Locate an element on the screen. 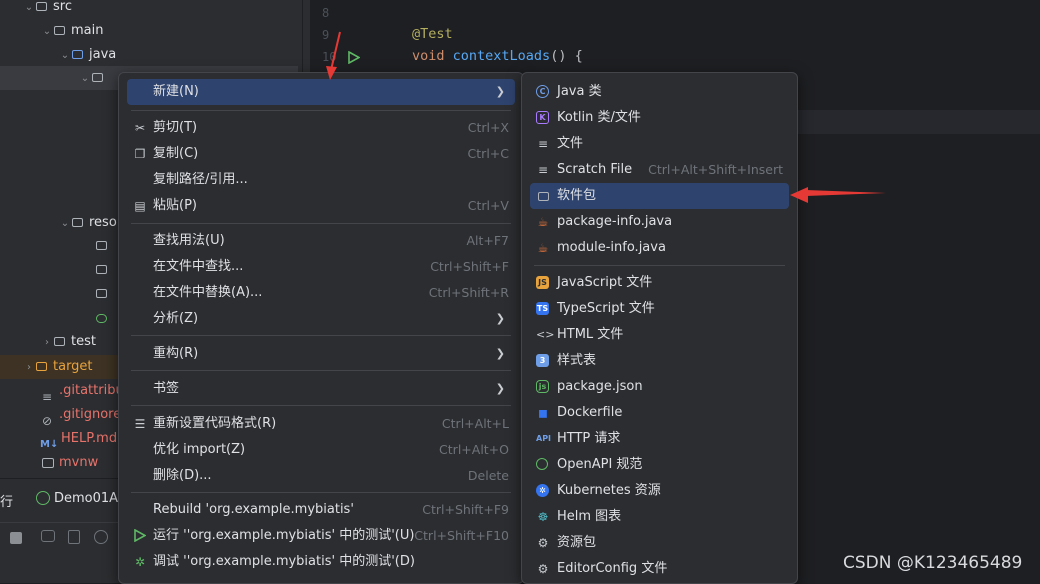 This screenshot has height=584, width=1040. watermark: CSDN @K123465489 is located at coordinates (933, 563).